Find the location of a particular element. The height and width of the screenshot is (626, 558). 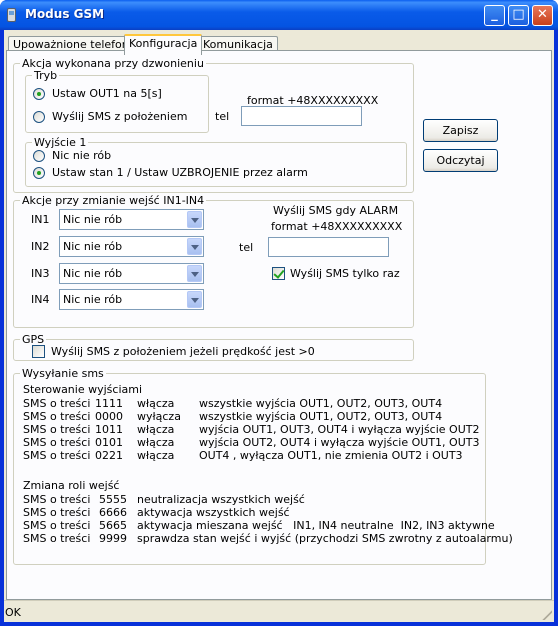

roles-heading: Zmiana roli wejść is located at coordinates (71, 485).